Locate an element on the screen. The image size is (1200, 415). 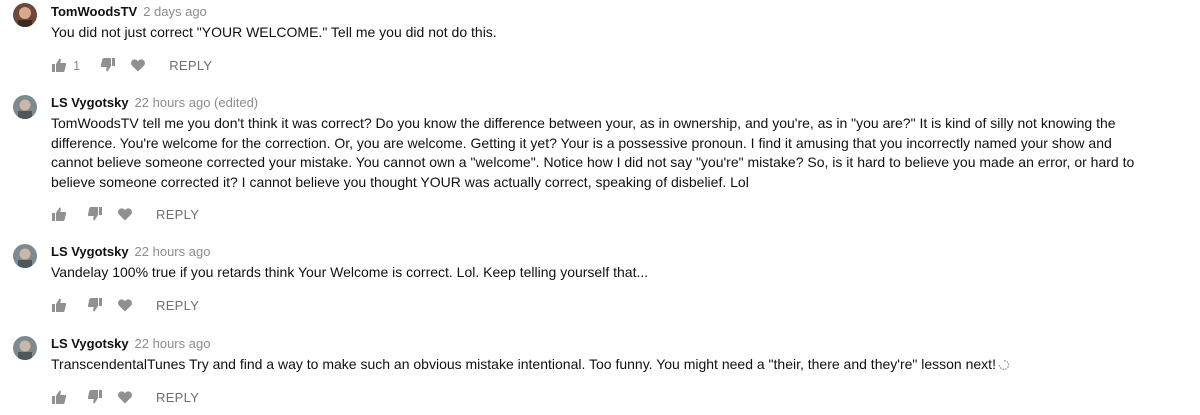
like-count: 1 is located at coordinates (77, 65).